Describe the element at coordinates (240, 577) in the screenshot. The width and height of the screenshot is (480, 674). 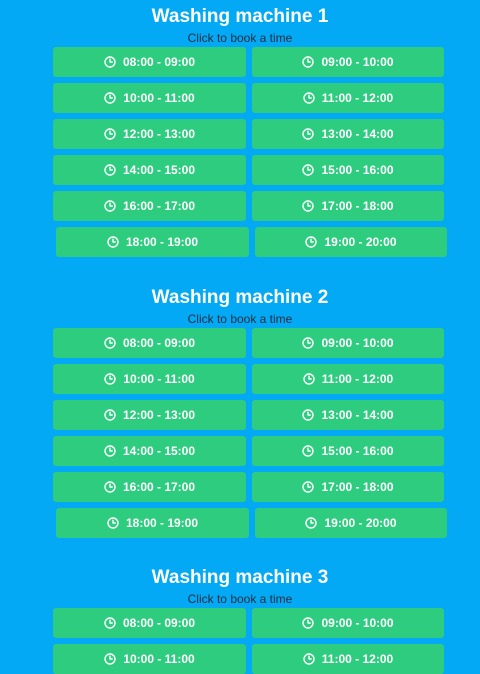
I see `machine-title: Washing machine 3` at that location.